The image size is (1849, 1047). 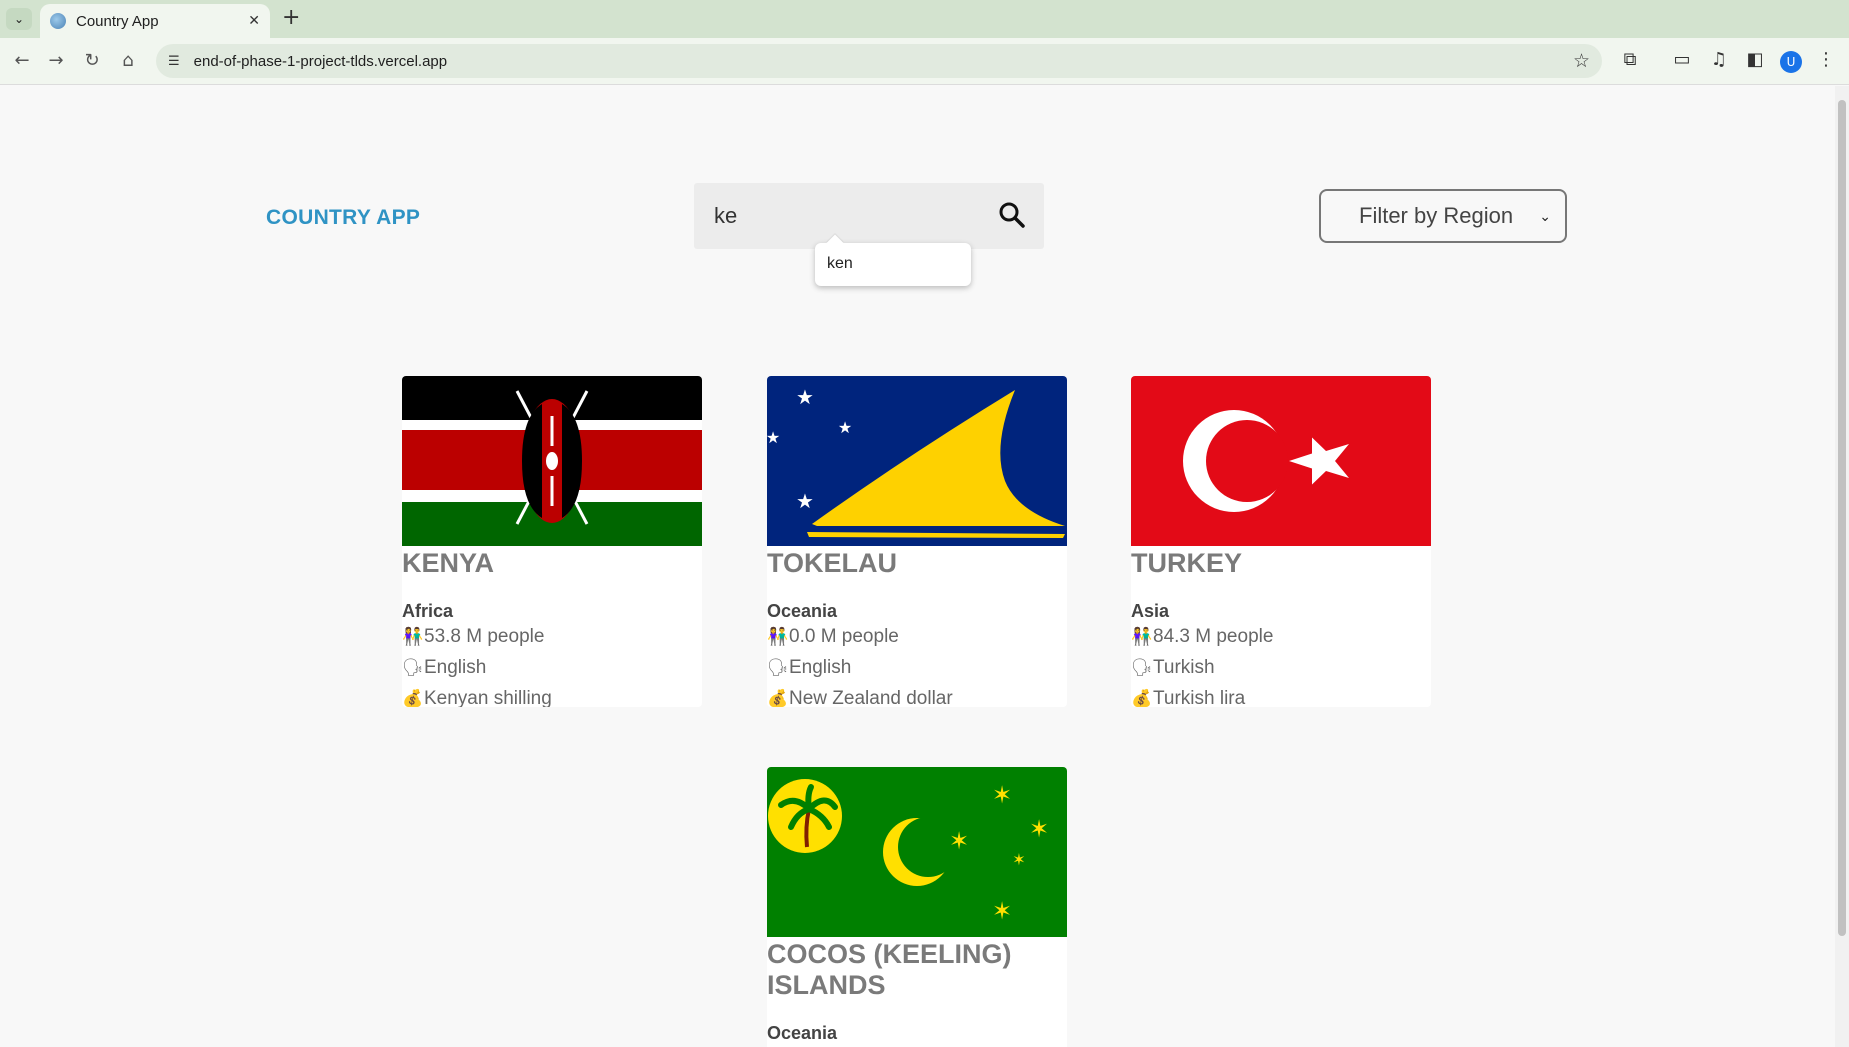 I want to click on country-region: Asia, so click(x=1150, y=611).